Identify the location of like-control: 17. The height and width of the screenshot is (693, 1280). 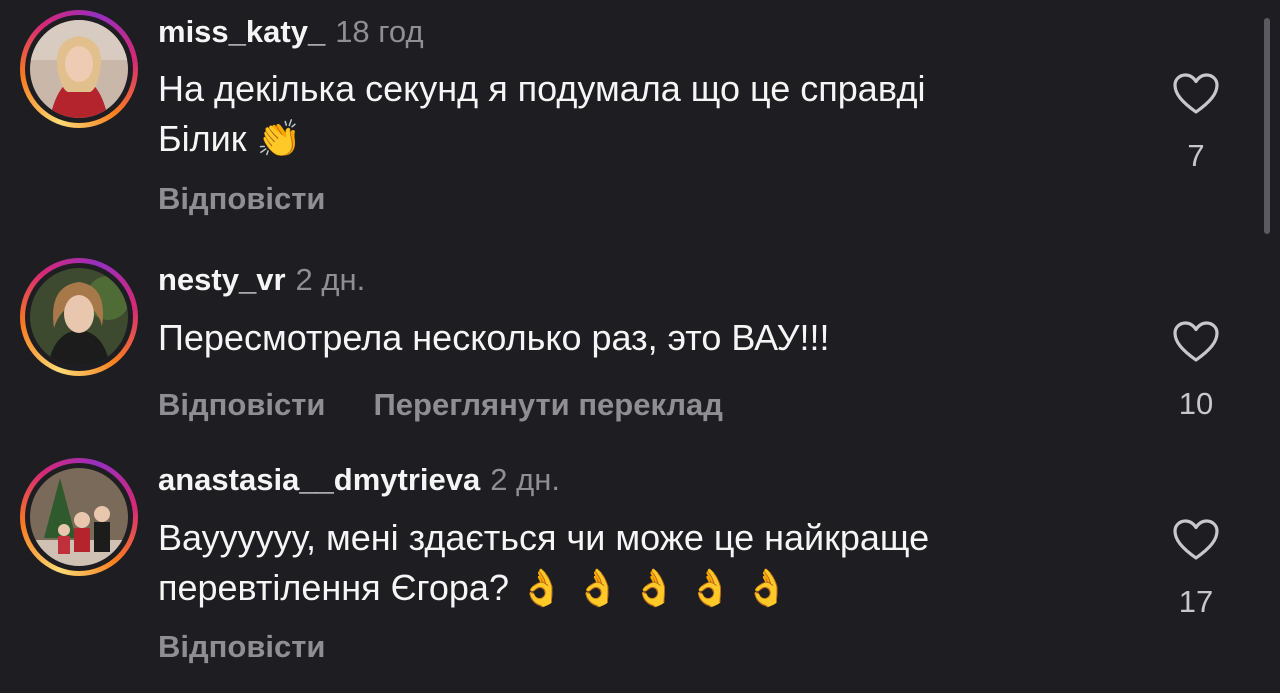
(1196, 569).